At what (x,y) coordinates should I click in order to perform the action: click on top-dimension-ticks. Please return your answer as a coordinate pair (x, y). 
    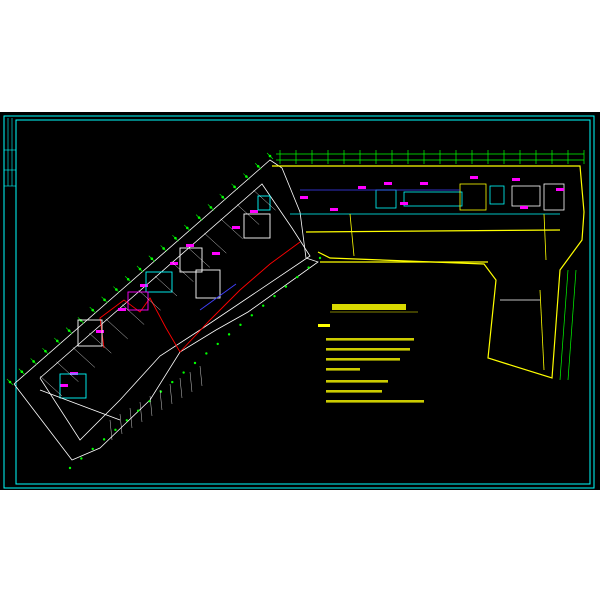
    Looking at the image, I should click on (432, 157).